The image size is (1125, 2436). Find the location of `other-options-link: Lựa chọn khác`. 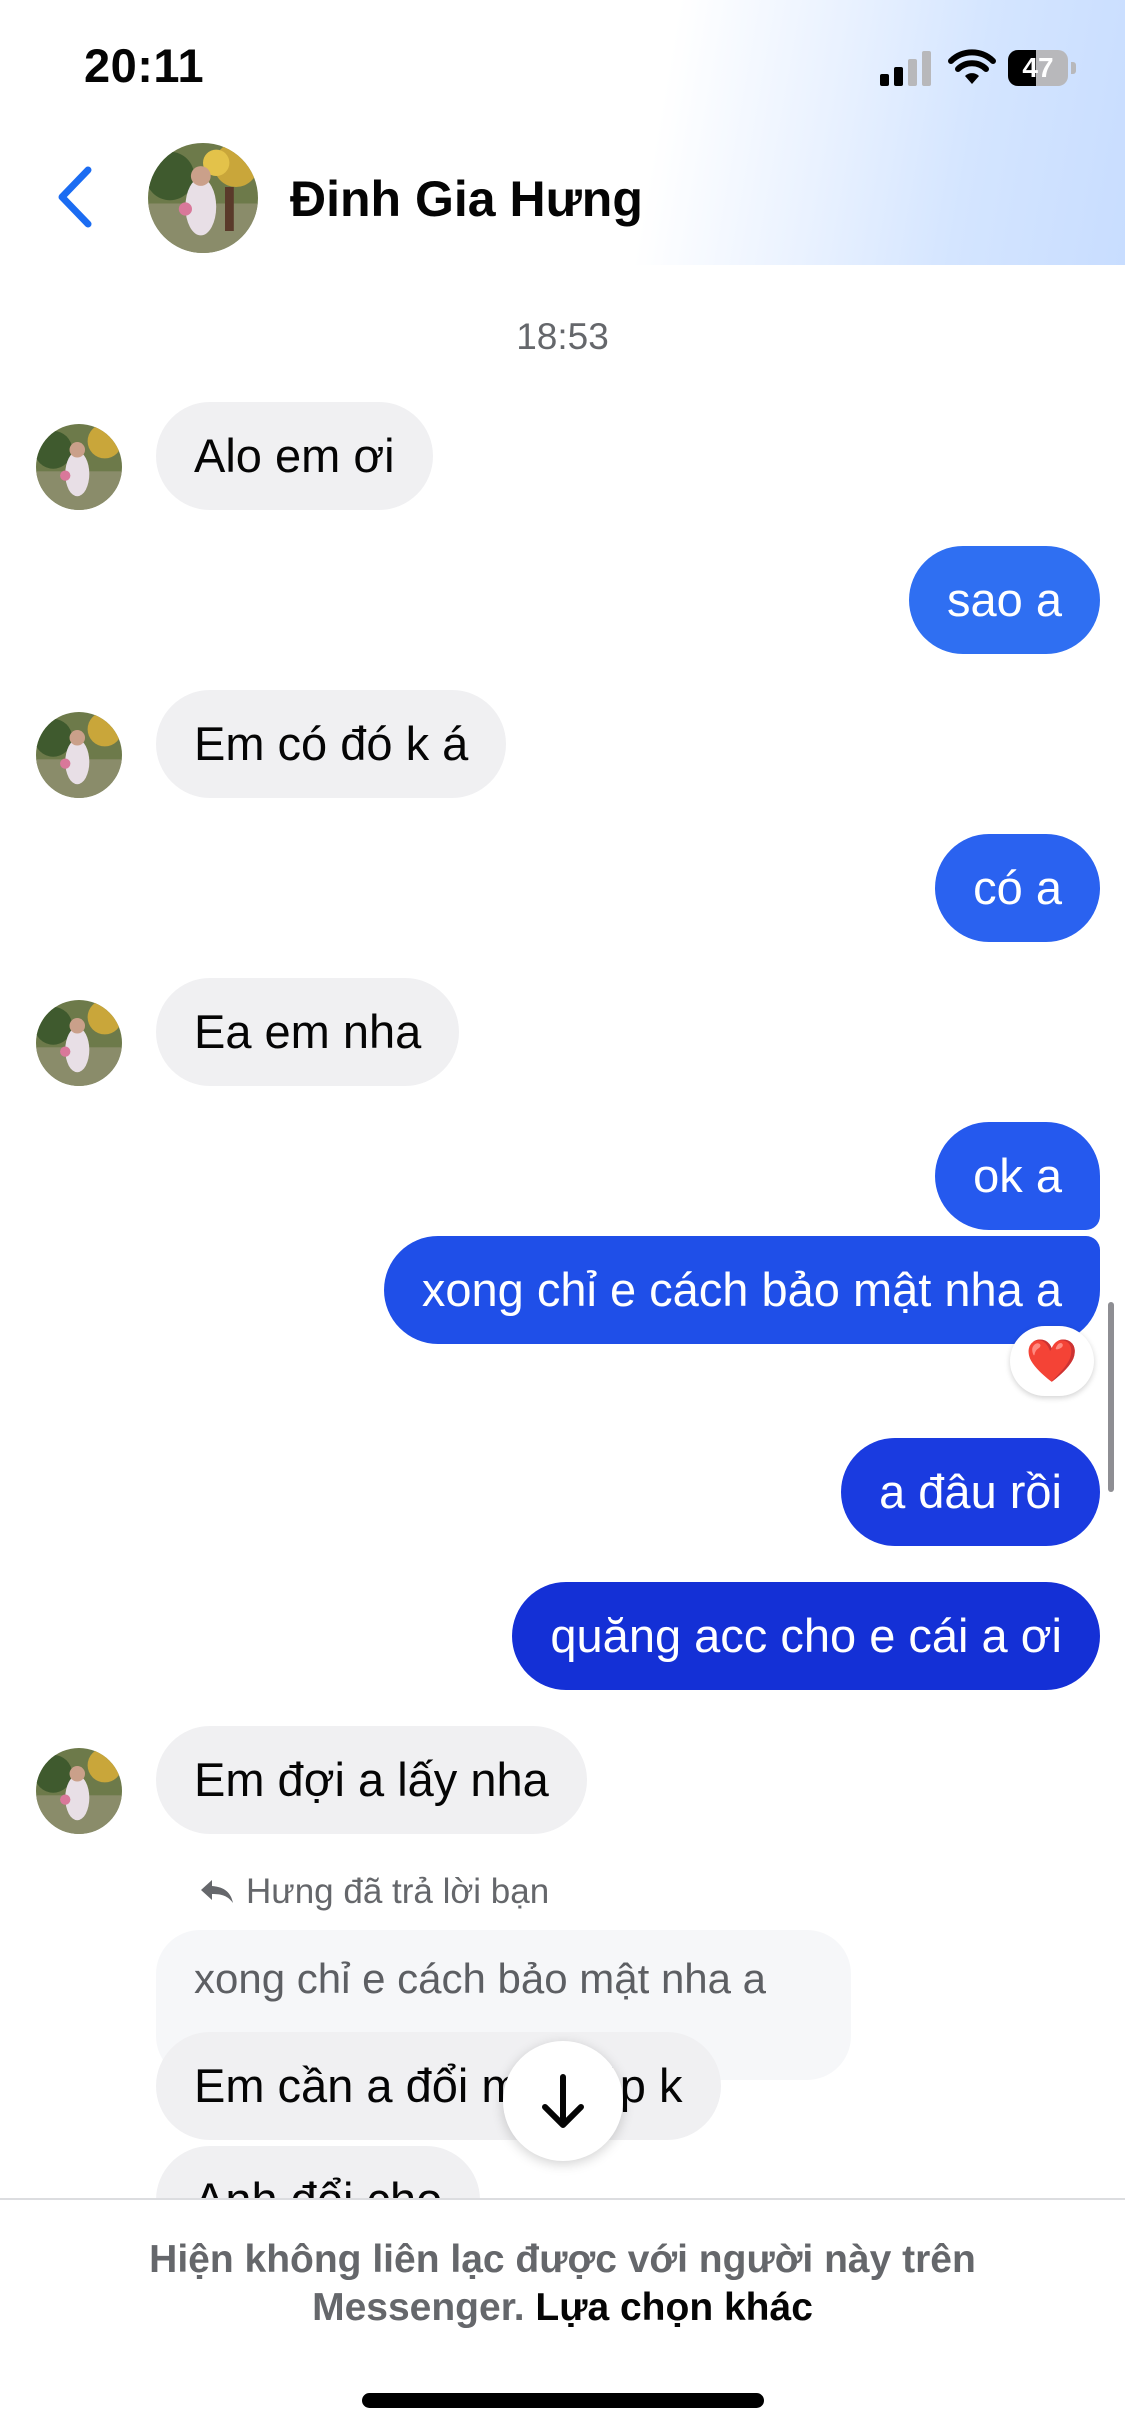

other-options-link: Lựa chọn khác is located at coordinates (673, 2307).